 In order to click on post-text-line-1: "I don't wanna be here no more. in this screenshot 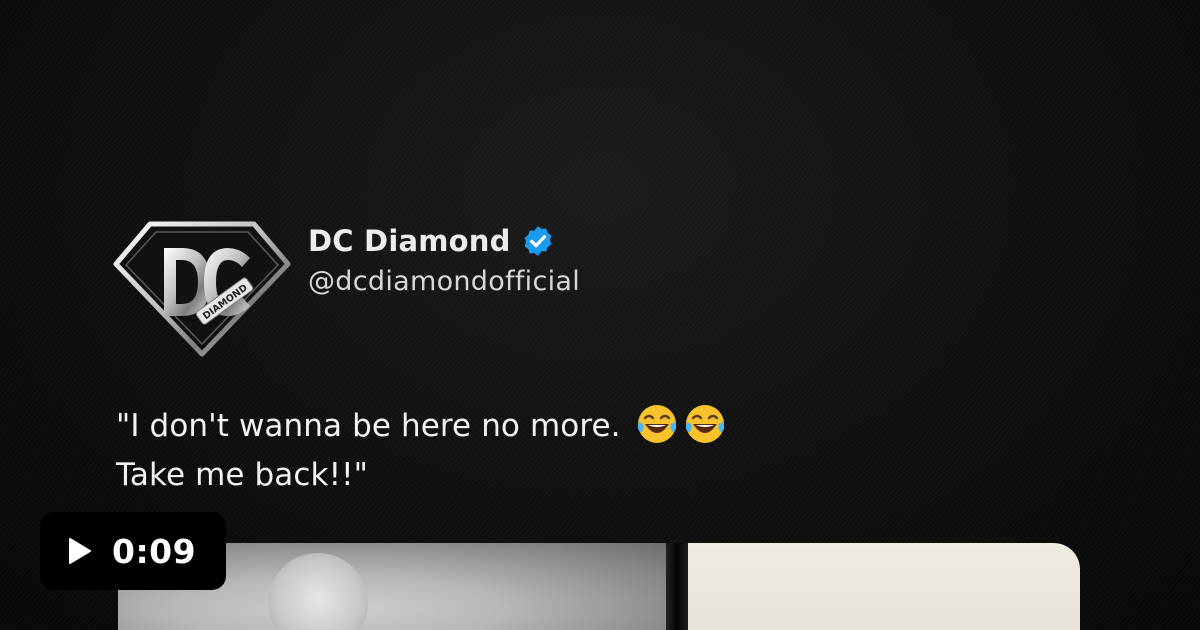, I will do `click(421, 426)`.